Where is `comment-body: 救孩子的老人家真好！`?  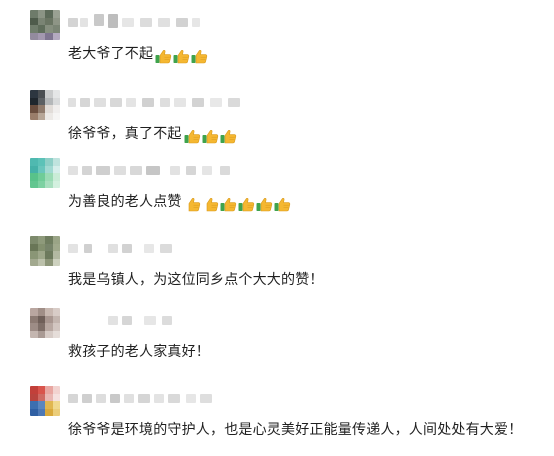
comment-body: 救孩子的老人家真好！ is located at coordinates (139, 352).